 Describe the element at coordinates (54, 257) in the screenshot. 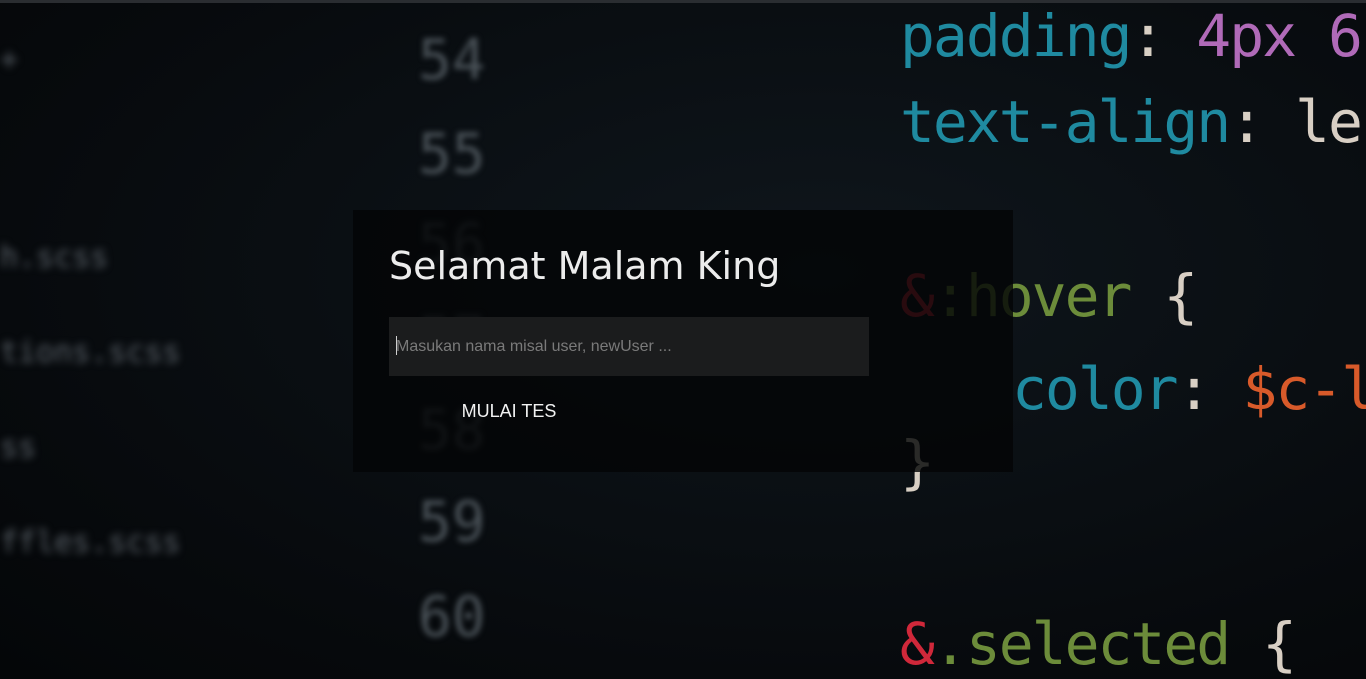

I see `side-file-label: h.scss` at that location.